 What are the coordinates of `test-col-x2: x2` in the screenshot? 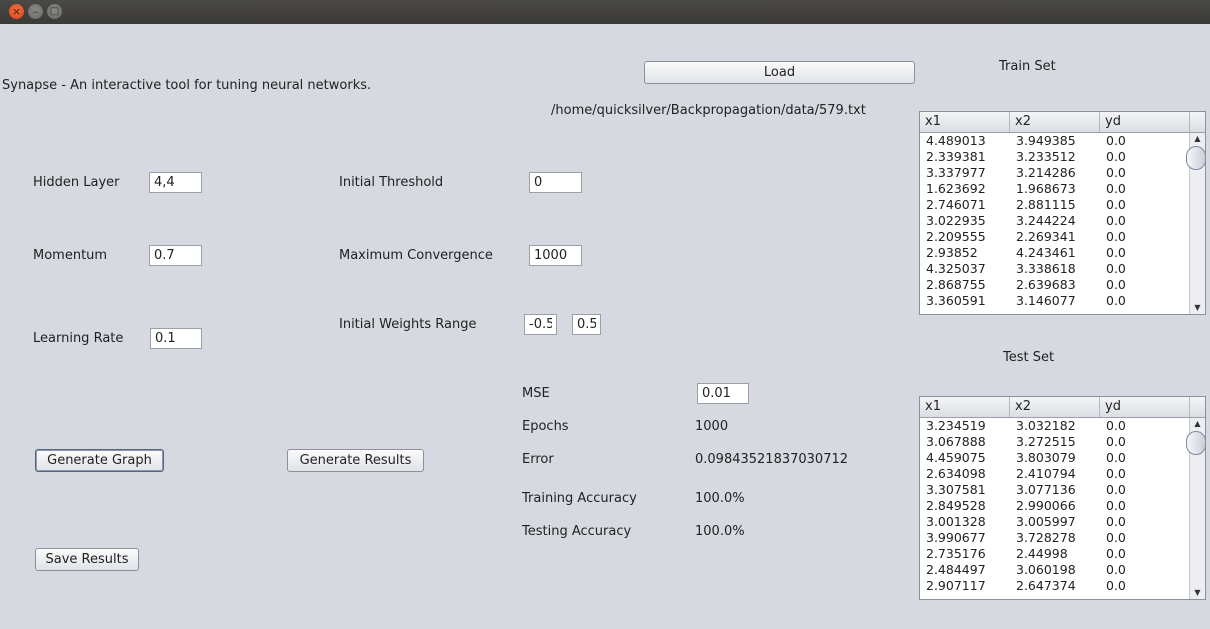 It's located at (1055, 407).